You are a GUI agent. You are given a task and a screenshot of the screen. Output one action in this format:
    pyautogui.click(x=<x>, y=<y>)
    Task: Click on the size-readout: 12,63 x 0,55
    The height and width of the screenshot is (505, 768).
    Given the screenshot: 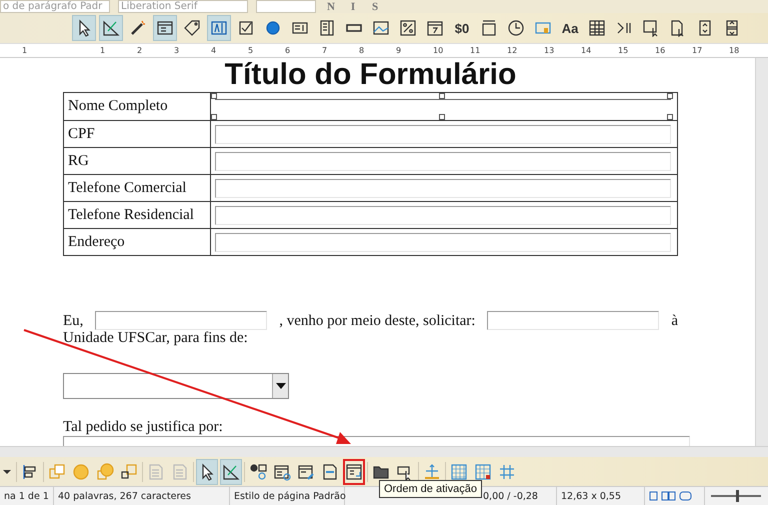 What is the action you would take?
    pyautogui.click(x=601, y=496)
    